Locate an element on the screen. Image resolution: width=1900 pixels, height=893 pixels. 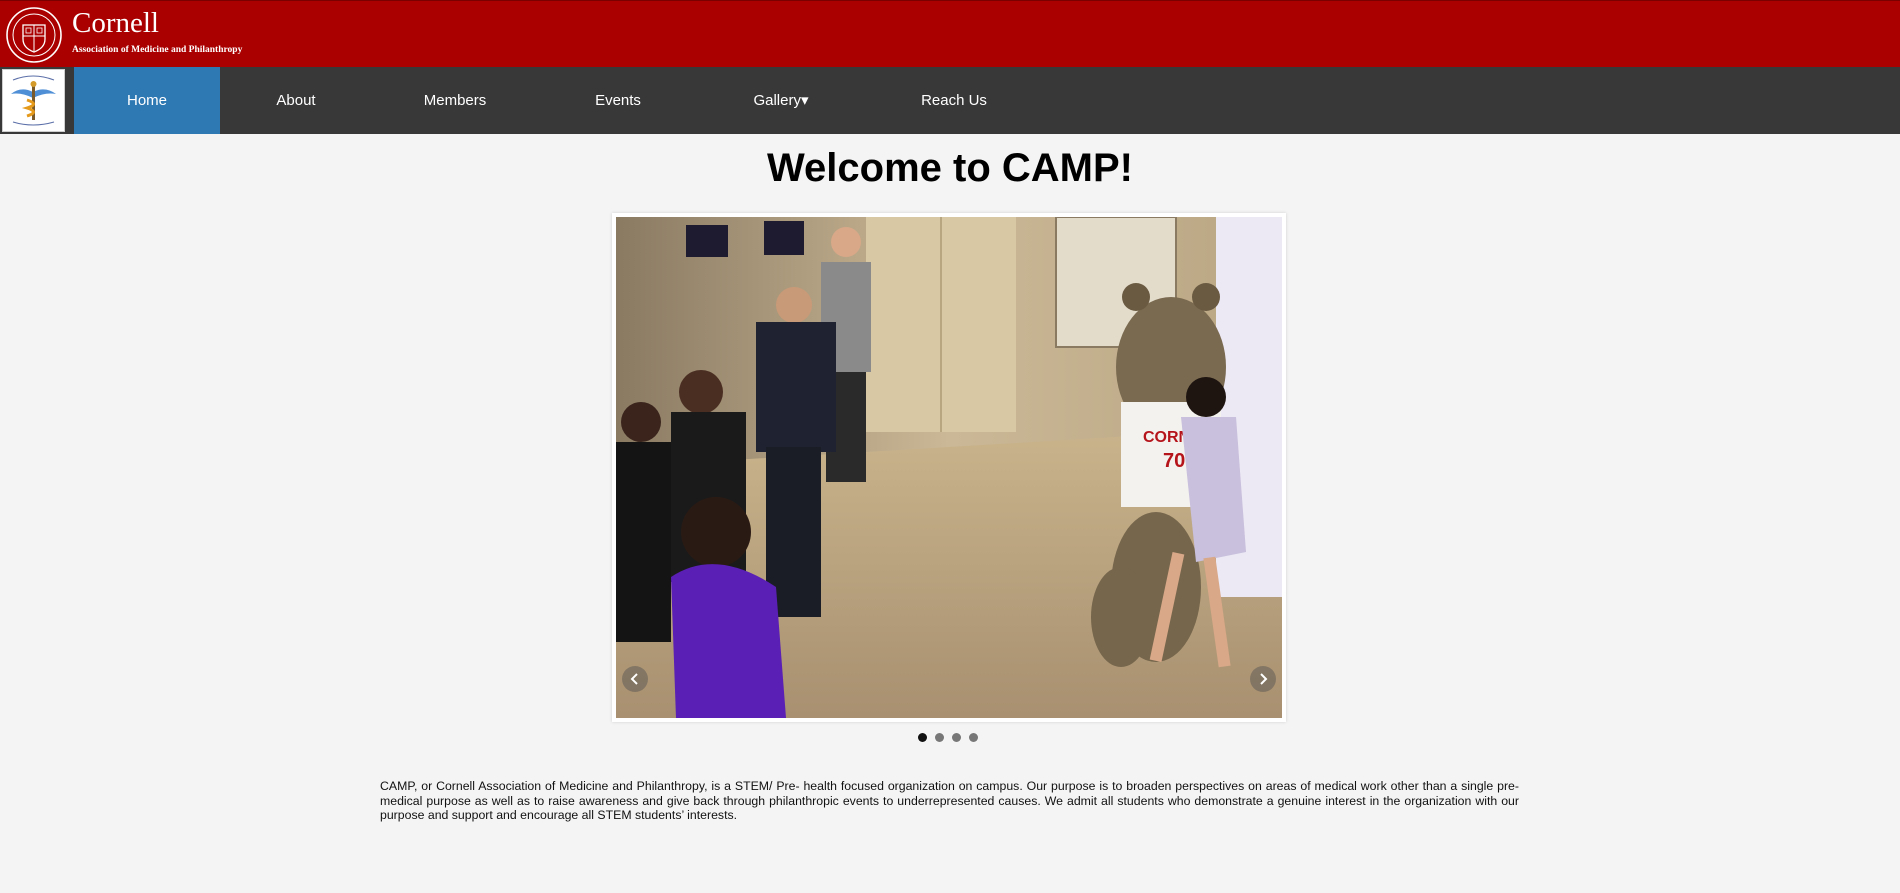
camp-caduceus-logo-icon is located at coordinates (33, 100).